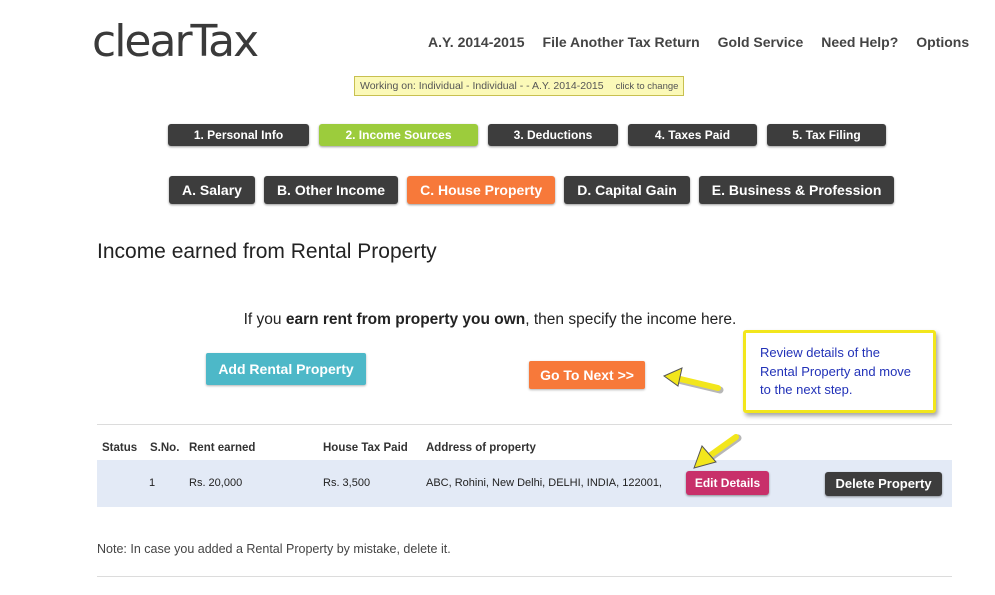  Describe the element at coordinates (587, 375) in the screenshot. I see `go-to-next-button: Go To Next >>` at that location.